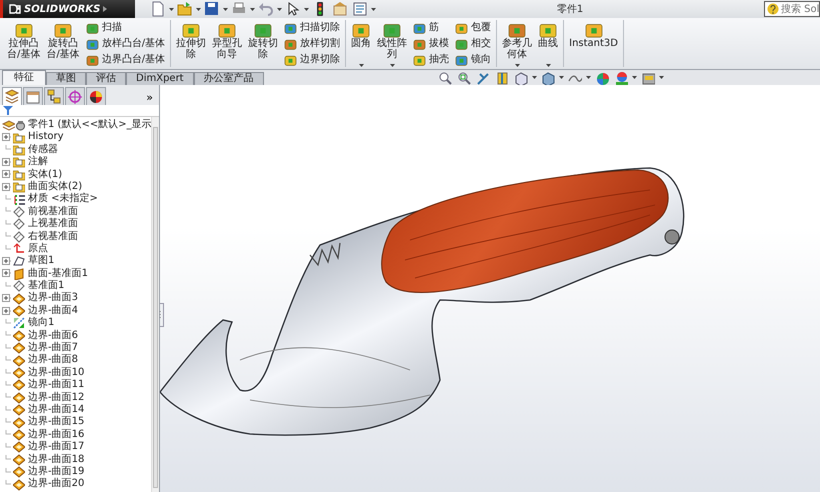 The image size is (820, 492). I want to click on tree-item: 草图1, so click(41, 261).